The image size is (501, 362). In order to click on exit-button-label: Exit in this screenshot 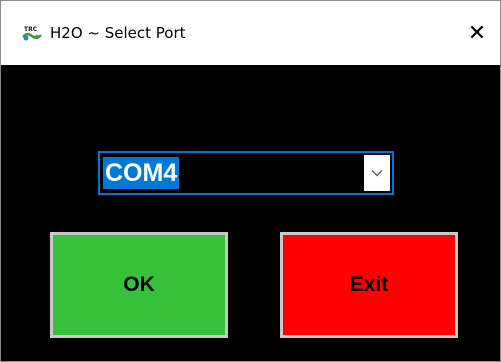, I will do `click(369, 284)`.